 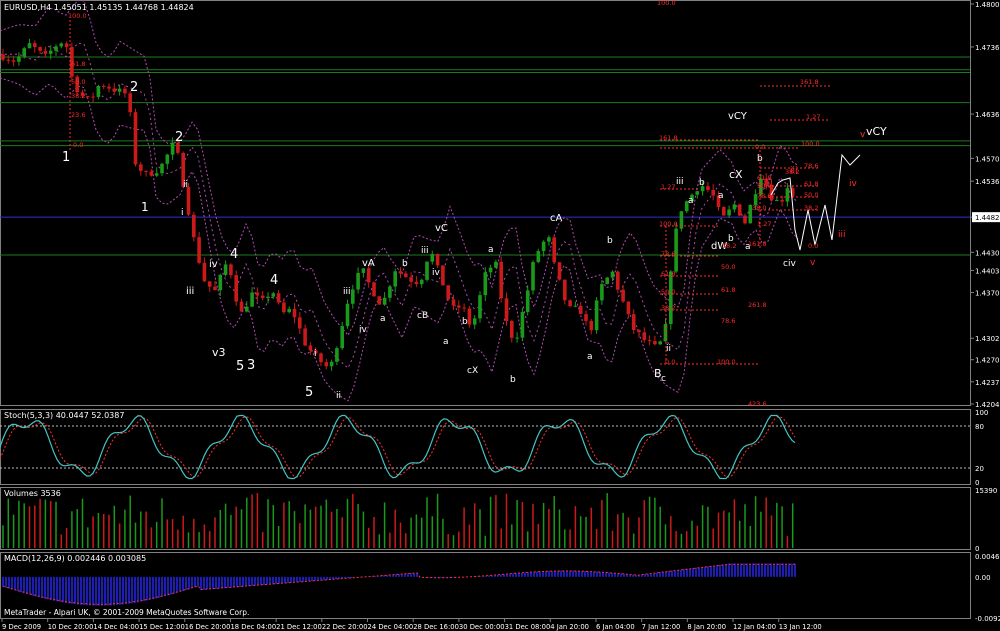 I want to click on stoch-axis-label: 0, so click(x=977, y=483).